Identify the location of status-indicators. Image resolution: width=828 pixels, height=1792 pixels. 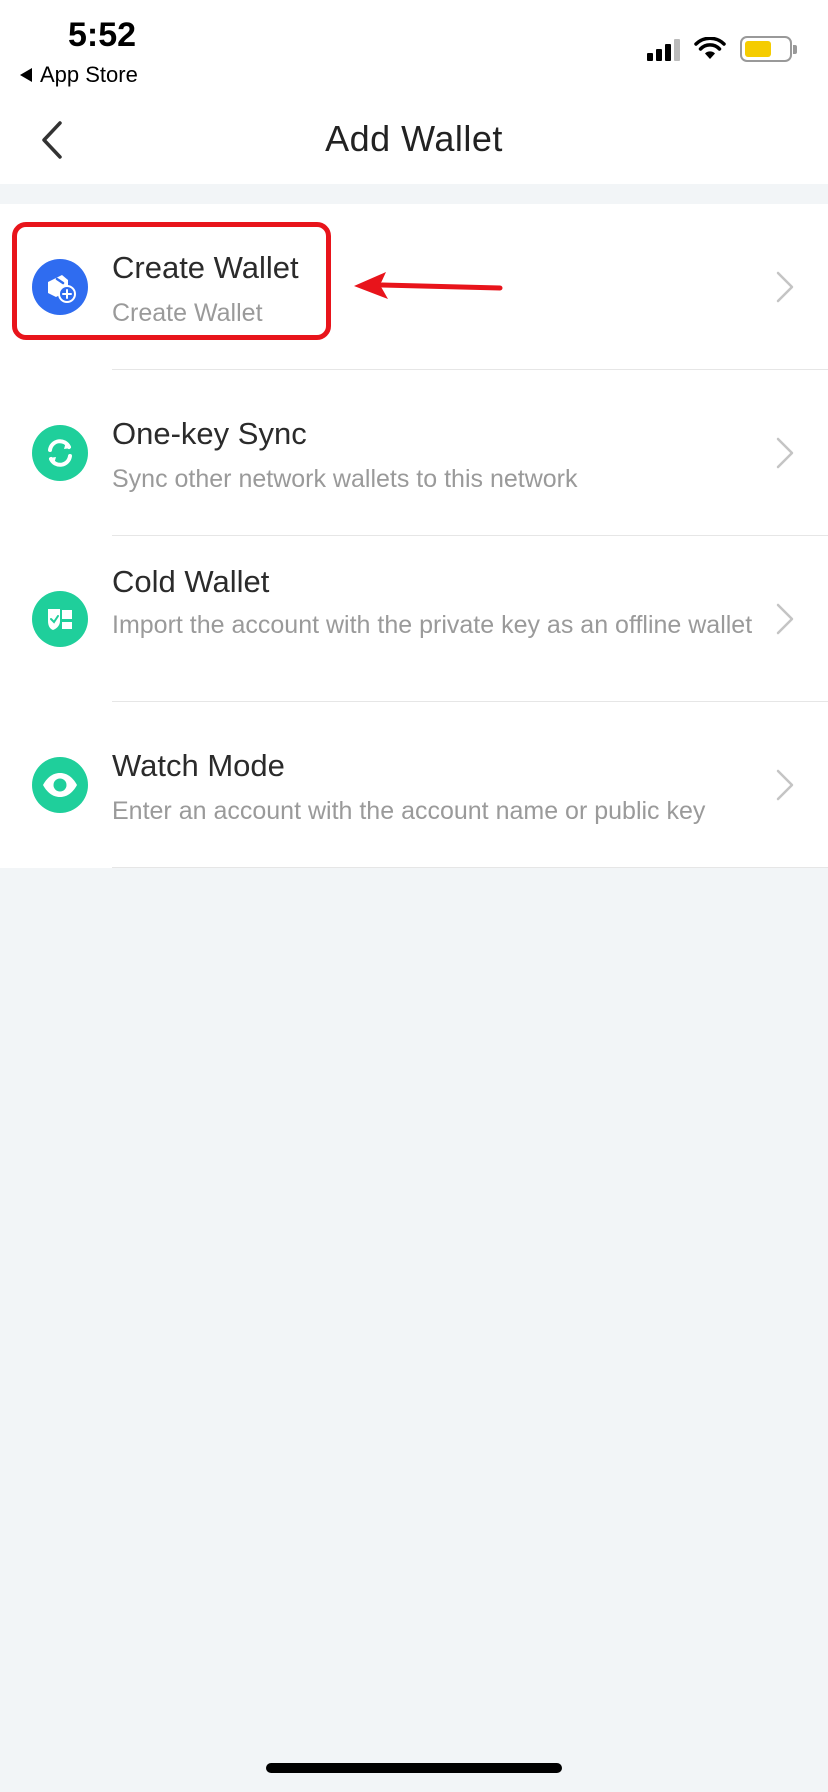
(722, 49).